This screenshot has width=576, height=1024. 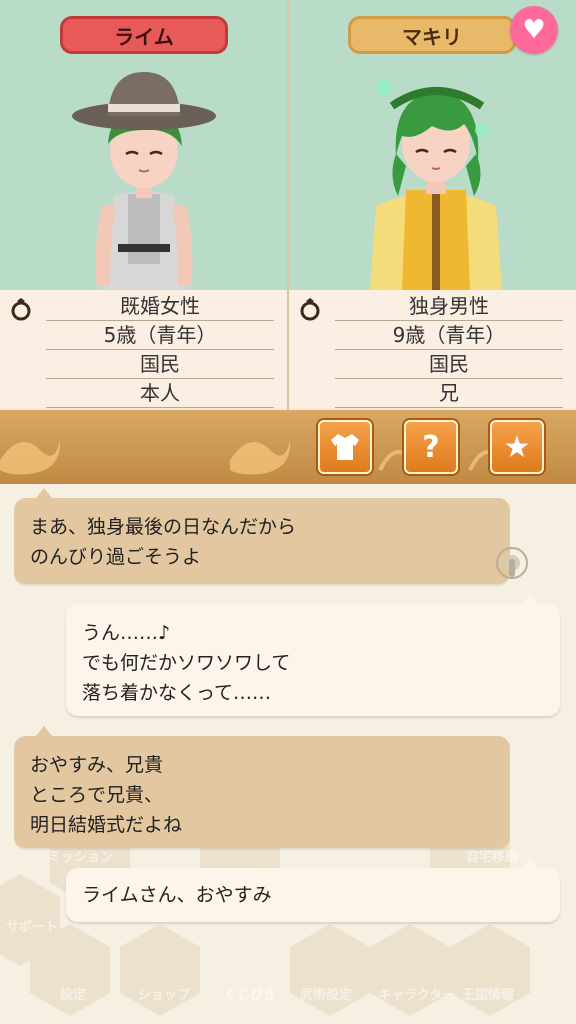 What do you see at coordinates (512, 563) in the screenshot?
I see `tap-icon` at bounding box center [512, 563].